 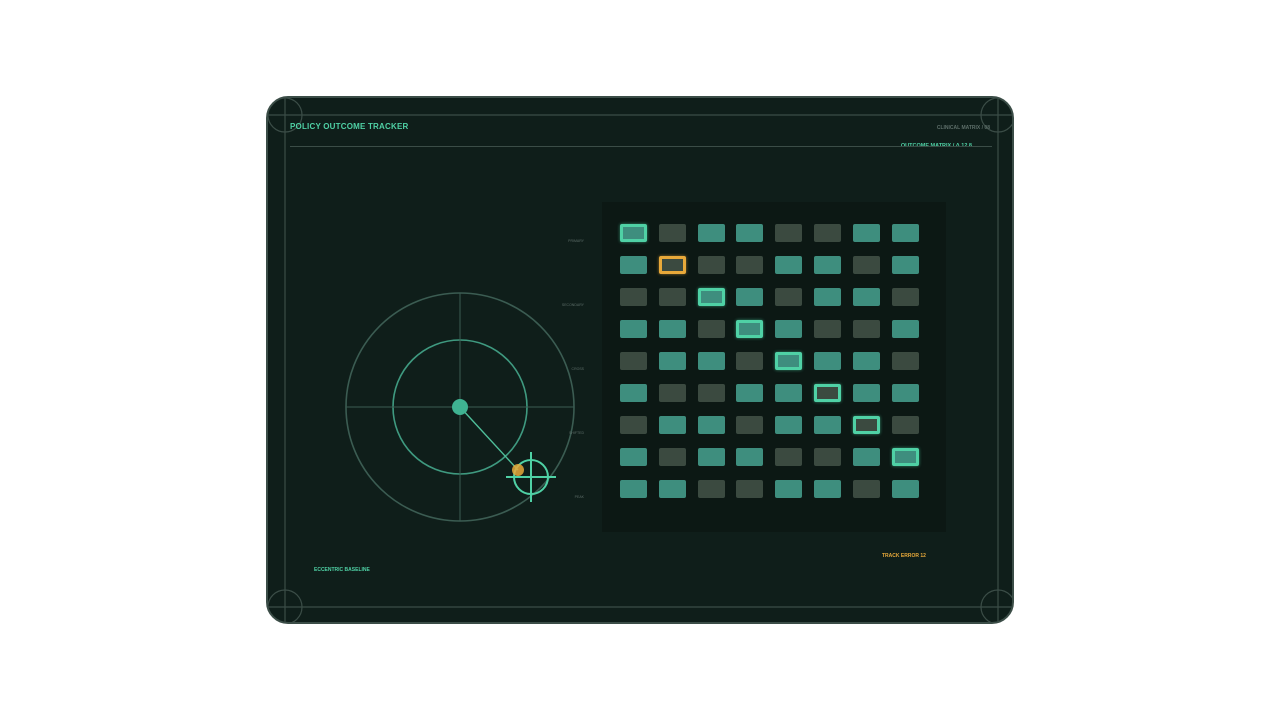 What do you see at coordinates (579, 497) in the screenshot?
I see `axis-label-peak: PEAK` at bounding box center [579, 497].